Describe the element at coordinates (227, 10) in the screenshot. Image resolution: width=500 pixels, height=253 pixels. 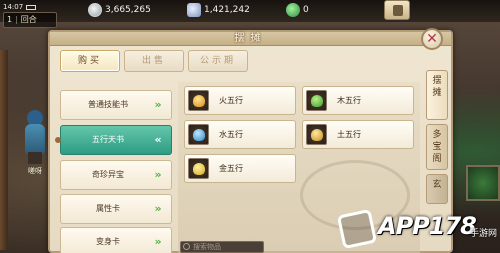
I see `resource-crystal-value: 1,421,242` at that location.